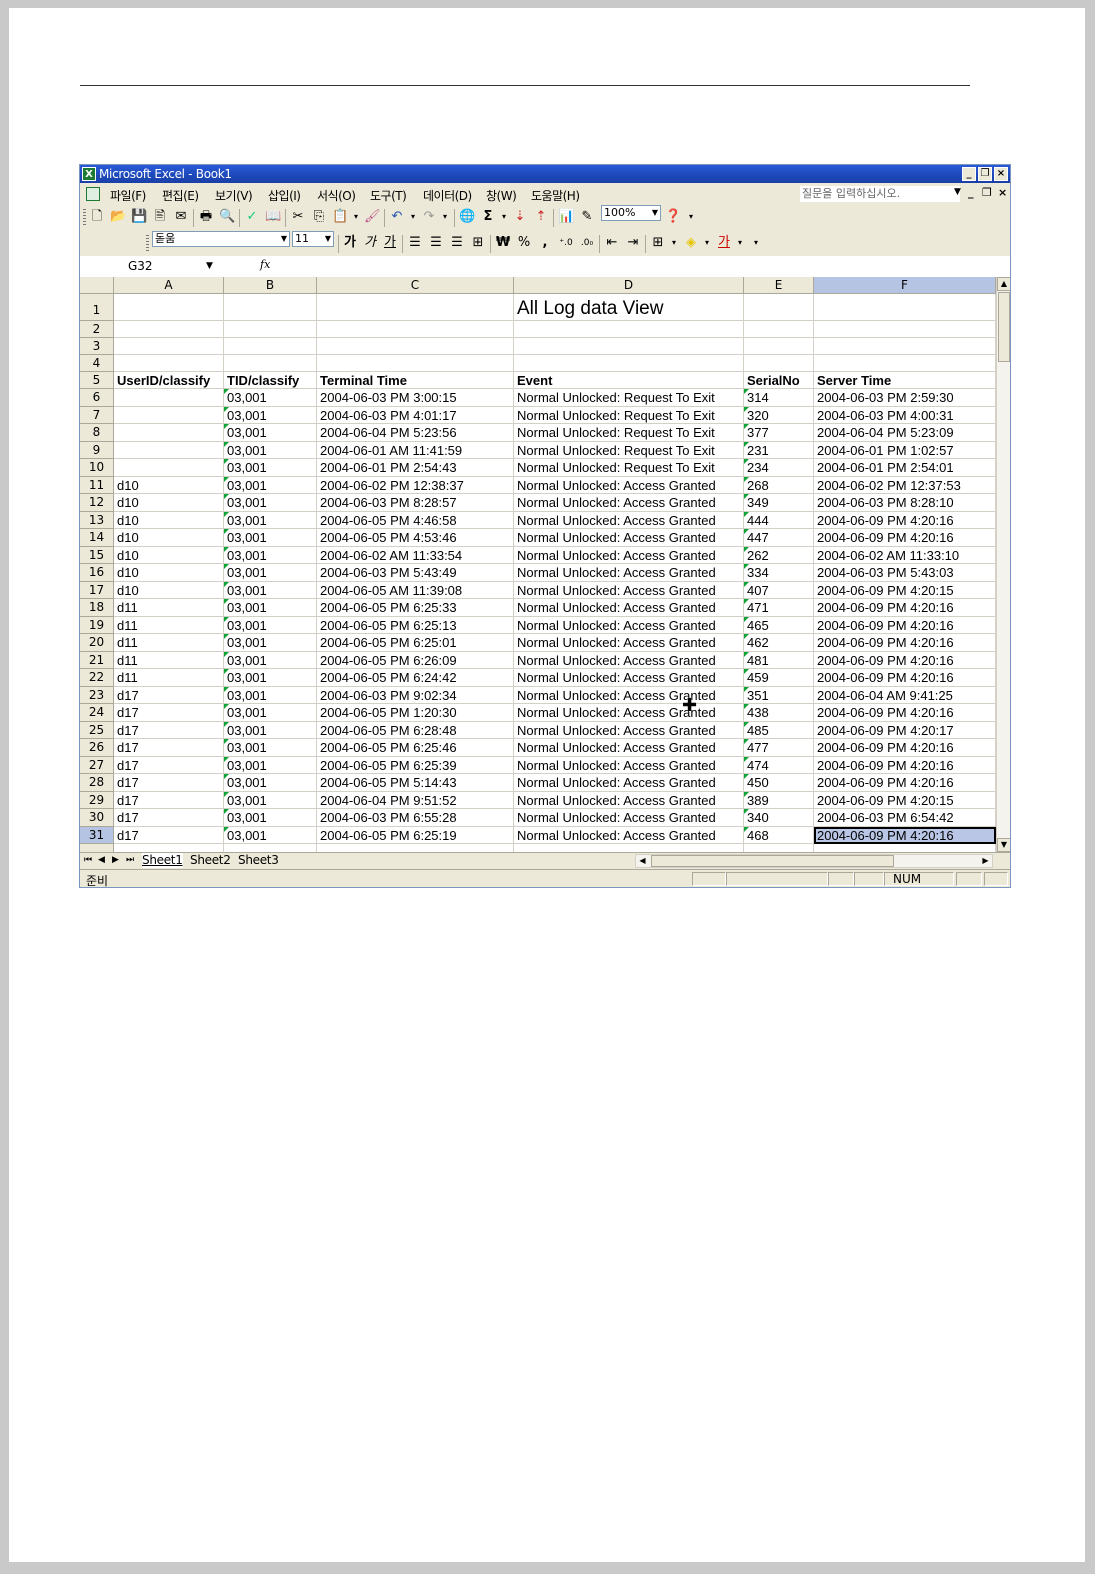 This screenshot has width=1095, height=1574. I want to click on data-cell: 2004-06-03 PM 6:55:28, so click(415, 818).